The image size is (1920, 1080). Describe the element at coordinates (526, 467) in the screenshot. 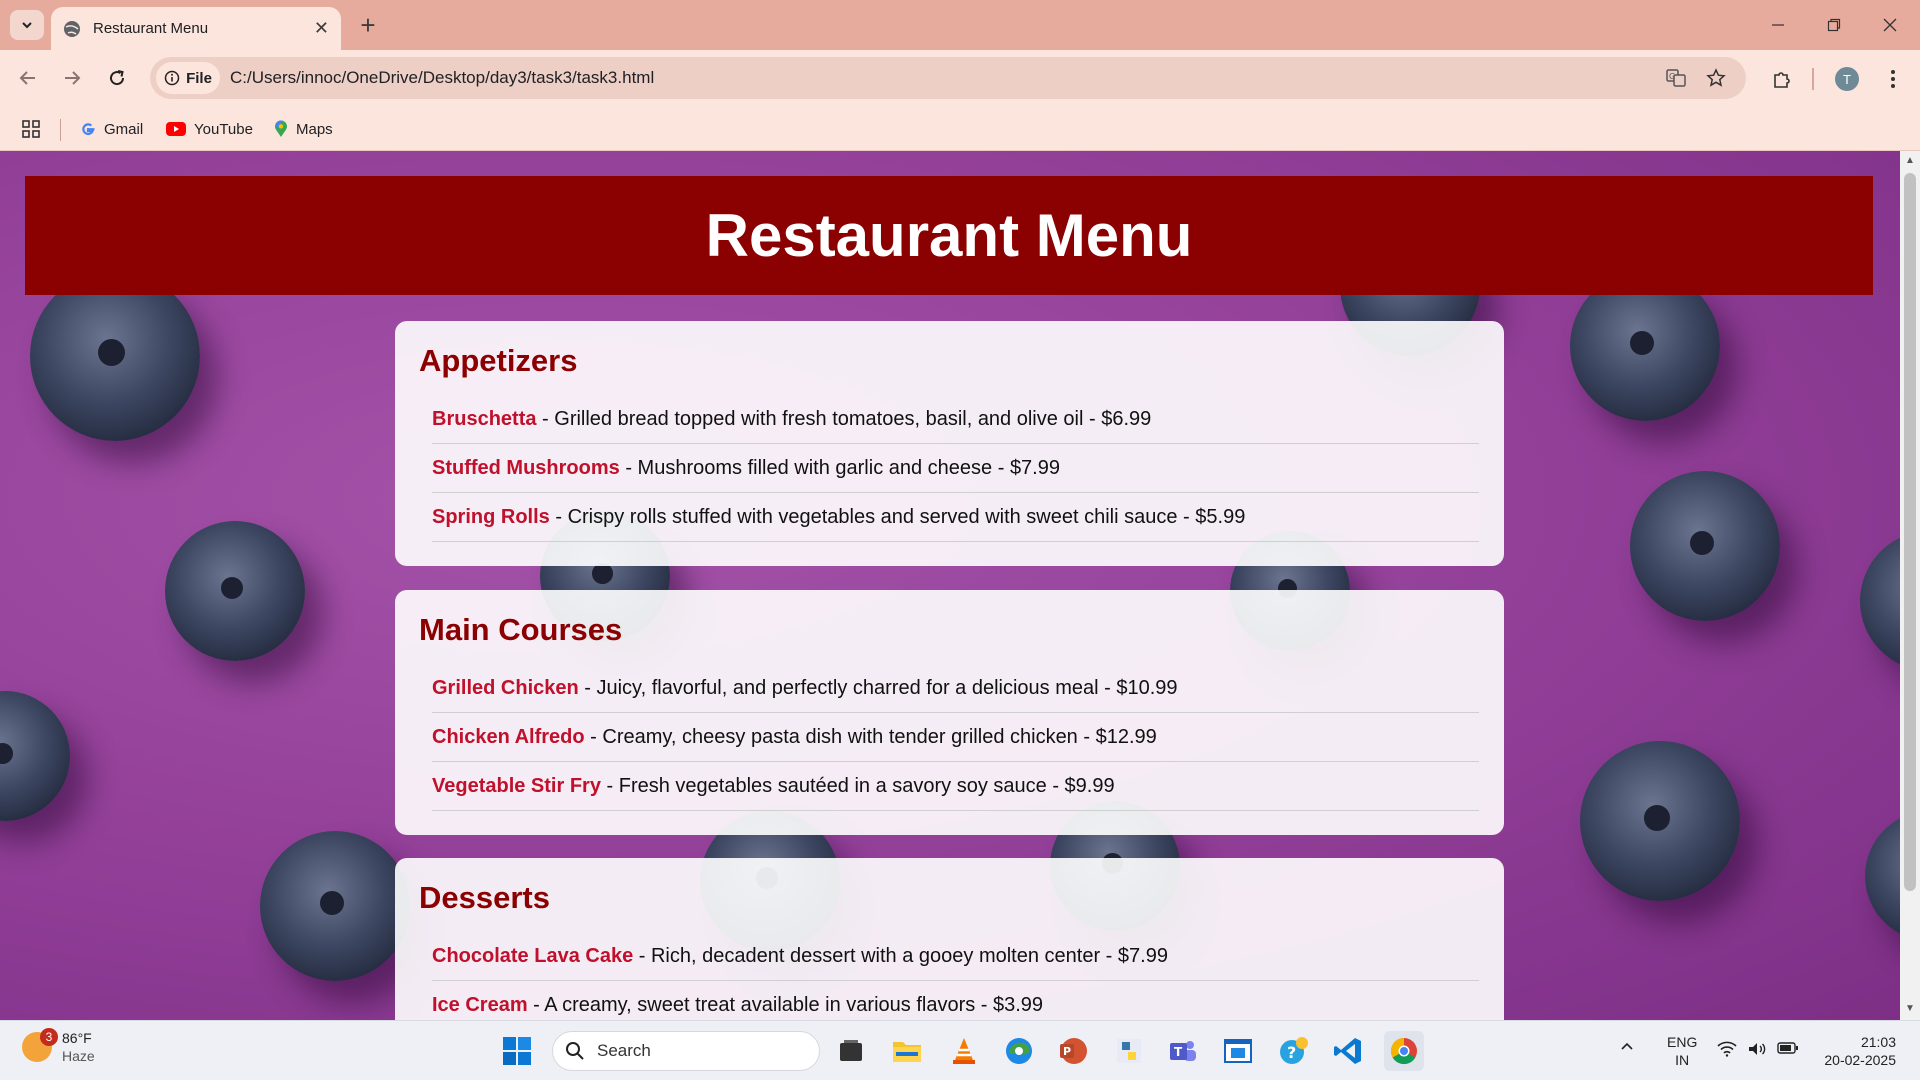

I see `item-name: Stuffed Mushrooms` at that location.